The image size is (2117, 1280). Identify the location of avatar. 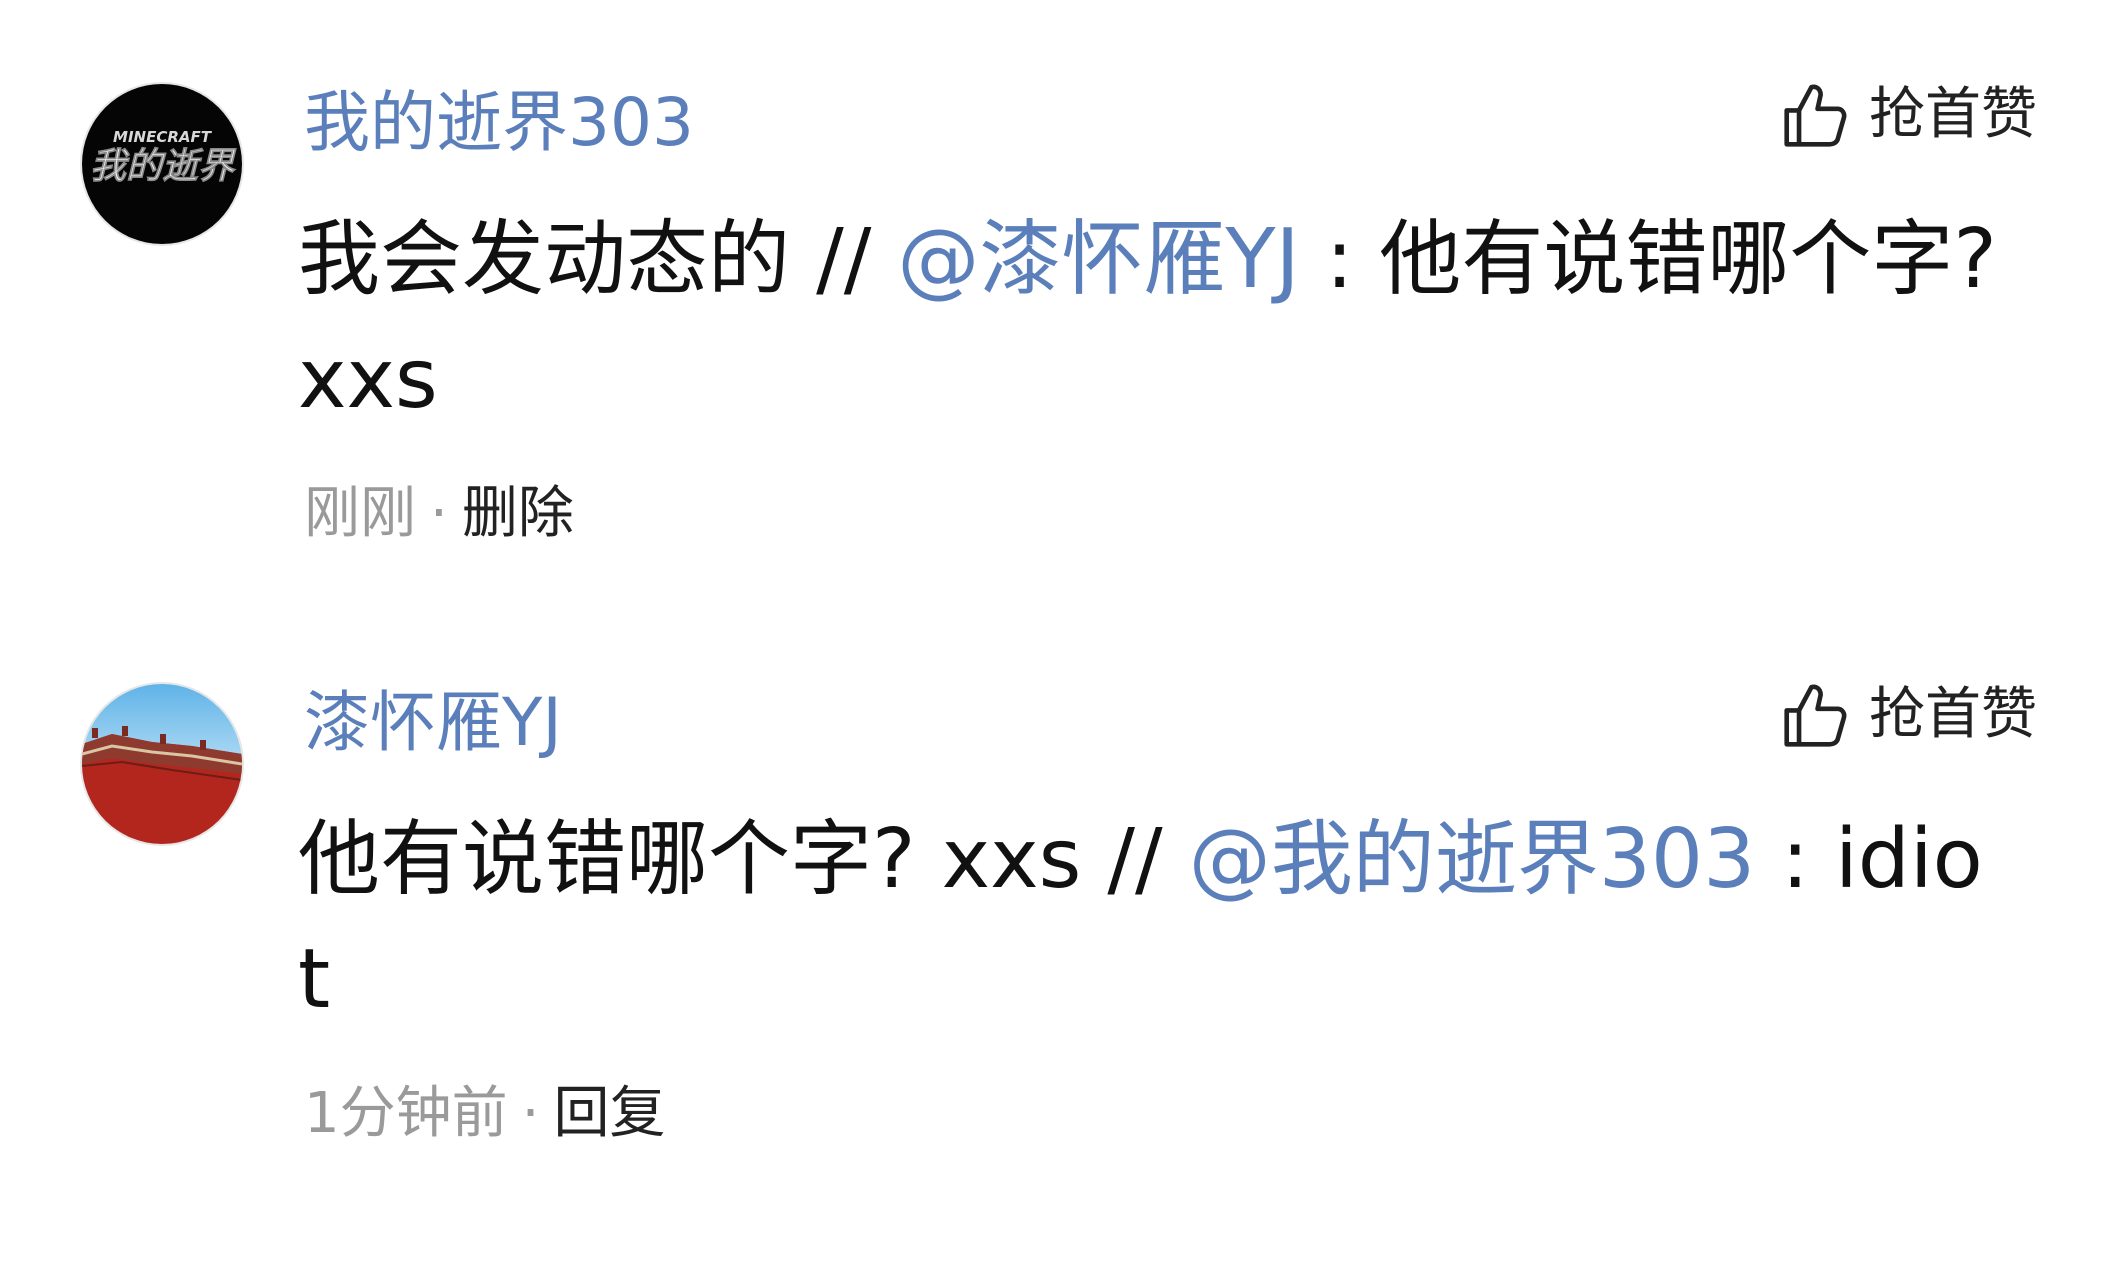
(162, 764).